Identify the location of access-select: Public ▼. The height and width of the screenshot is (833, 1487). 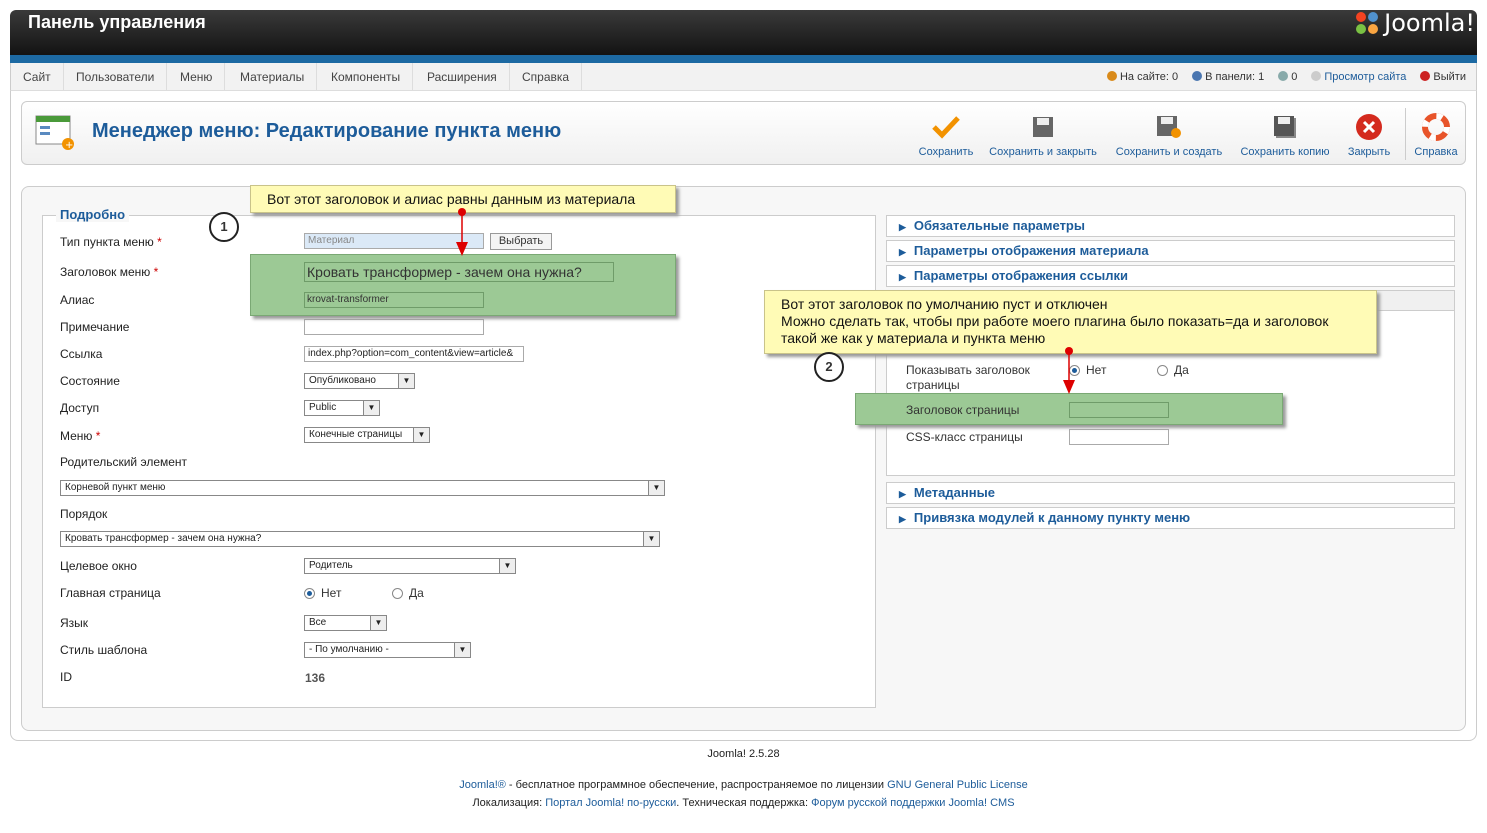
(342, 408).